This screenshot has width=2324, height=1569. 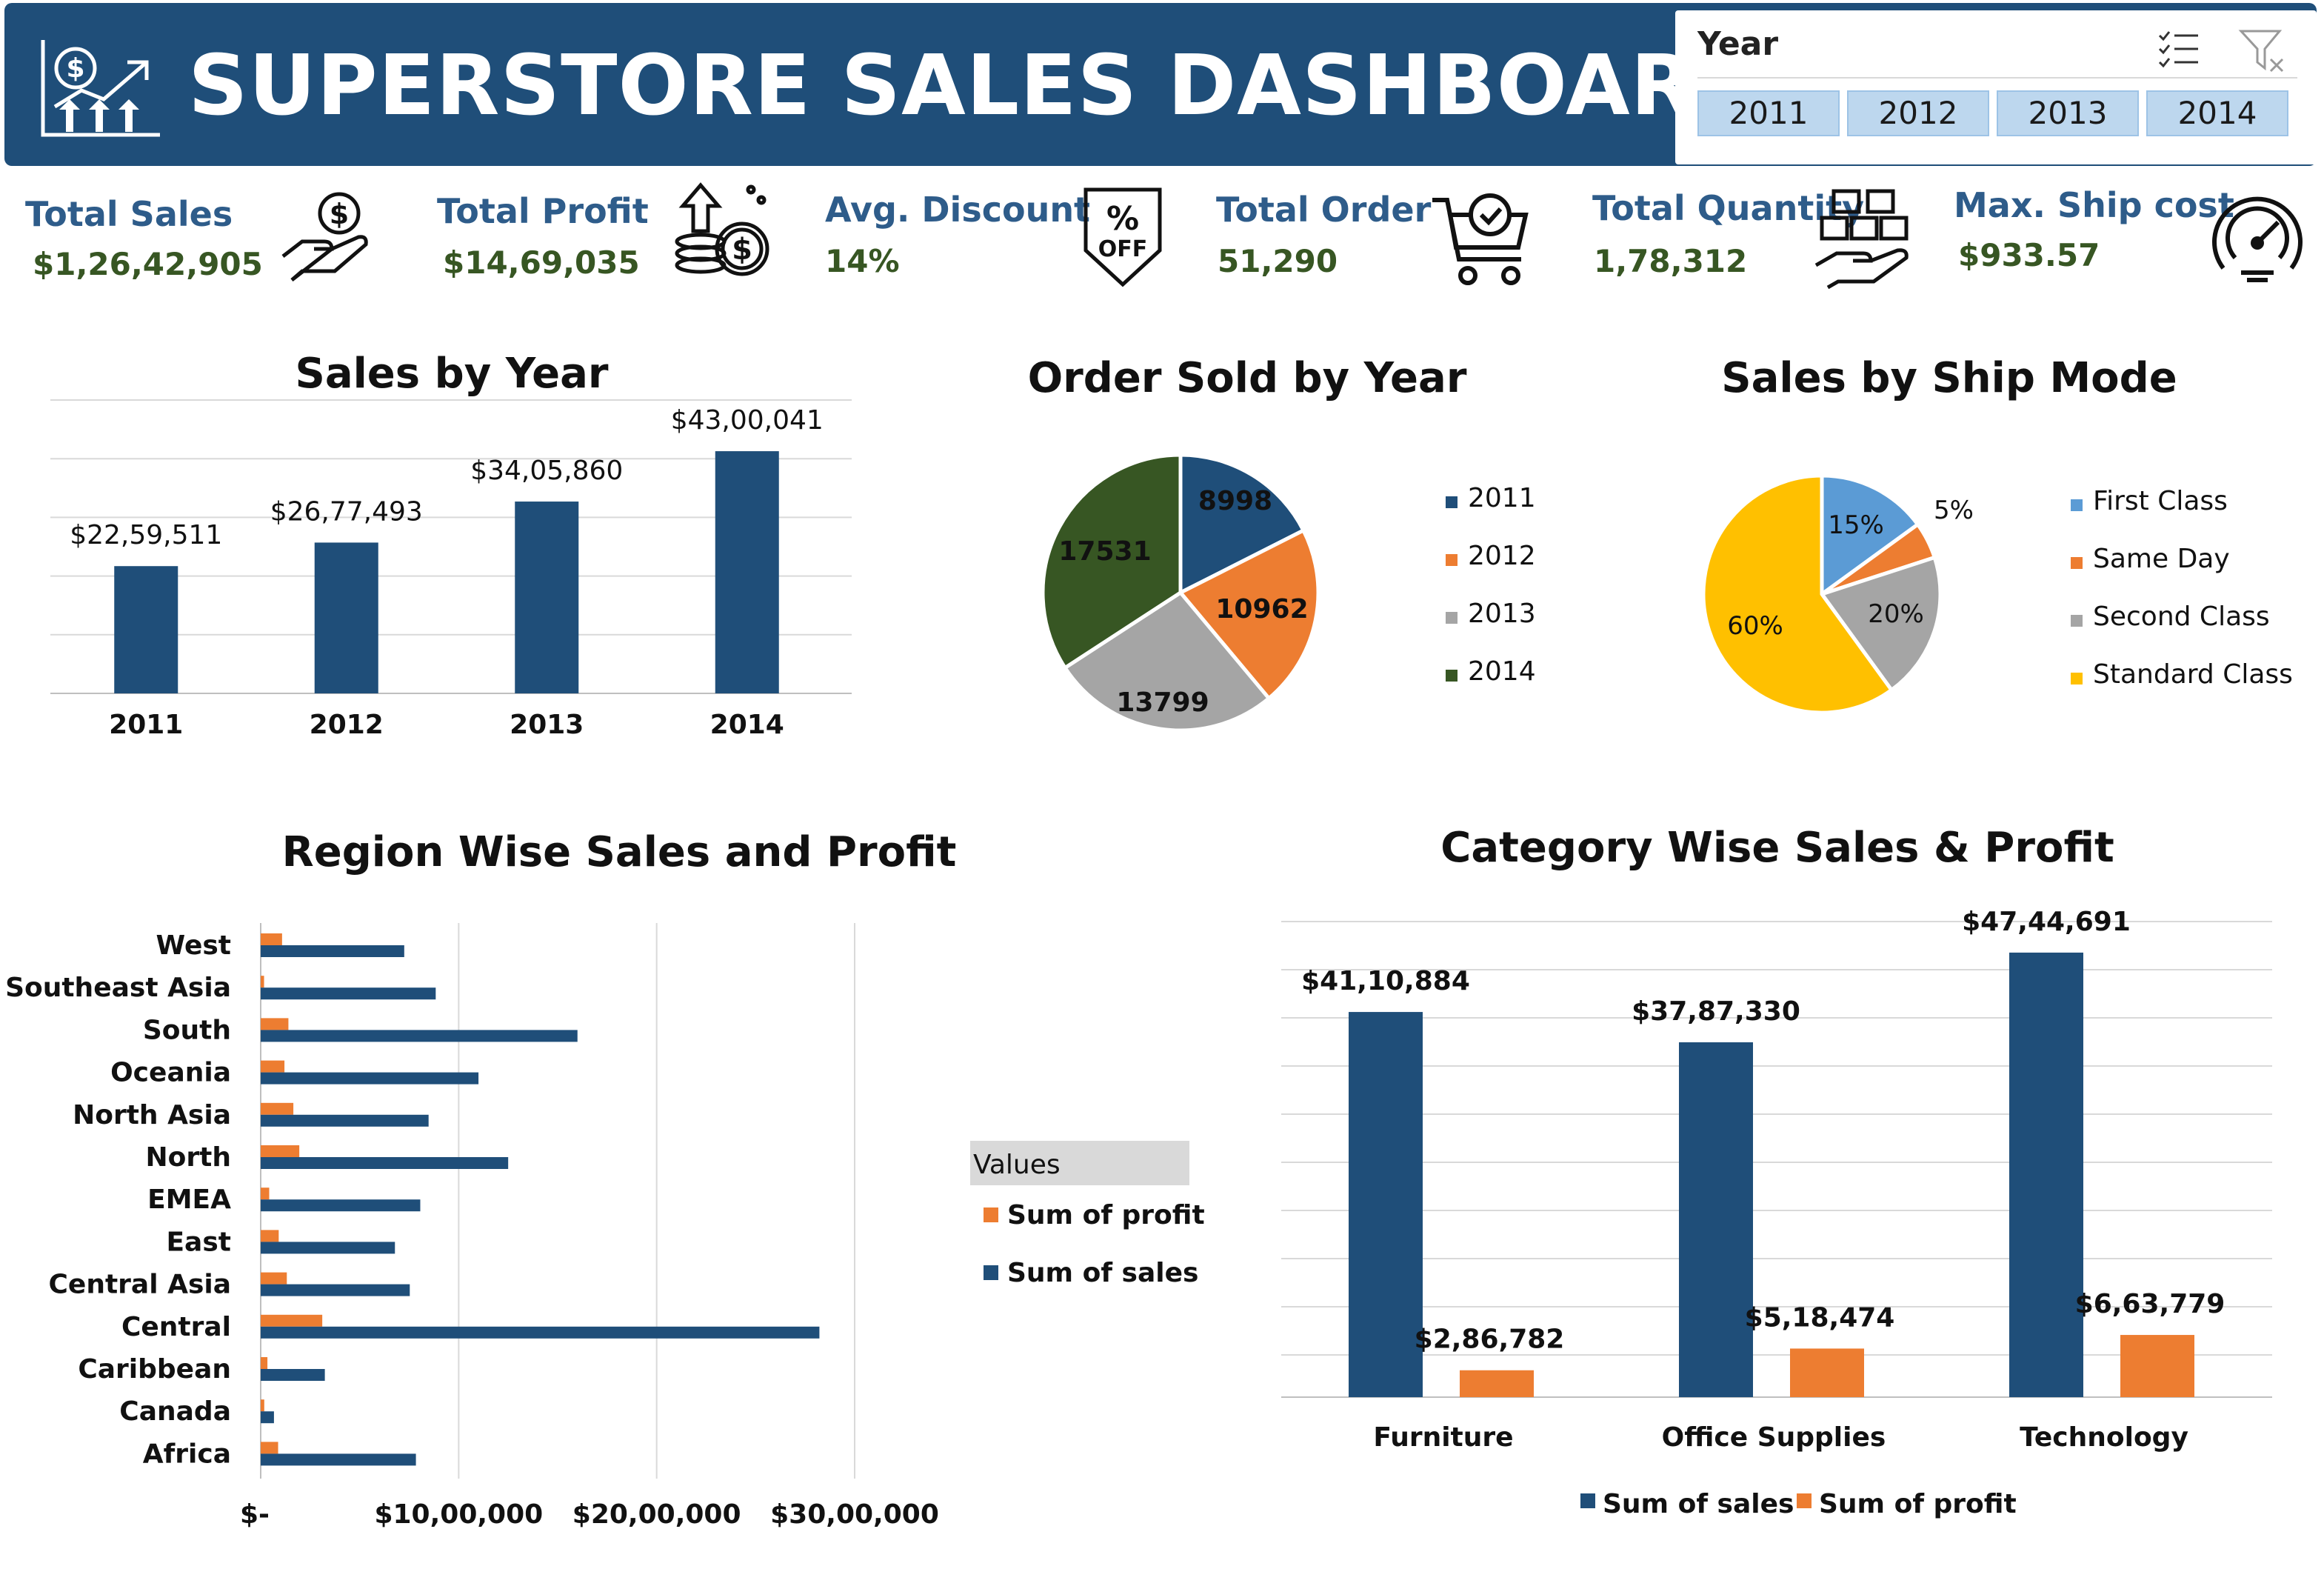 What do you see at coordinates (1827, 1372) in the screenshot?
I see `bar-profit-Office Supplies` at bounding box center [1827, 1372].